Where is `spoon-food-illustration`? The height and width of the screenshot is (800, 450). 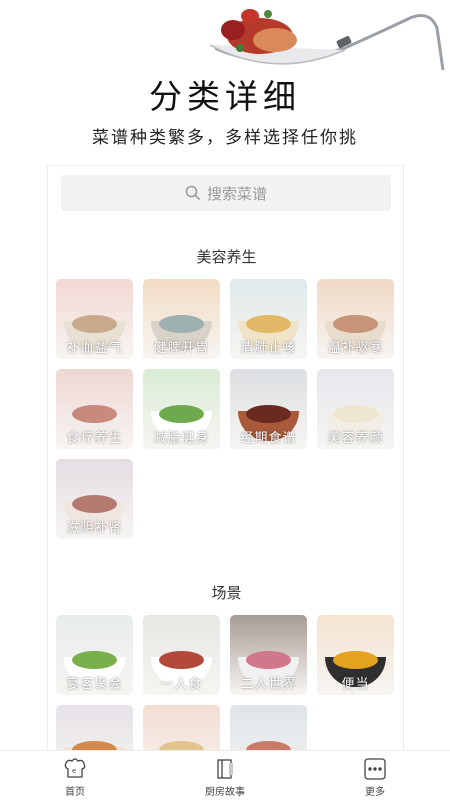
spoon-food-illustration is located at coordinates (327, 40).